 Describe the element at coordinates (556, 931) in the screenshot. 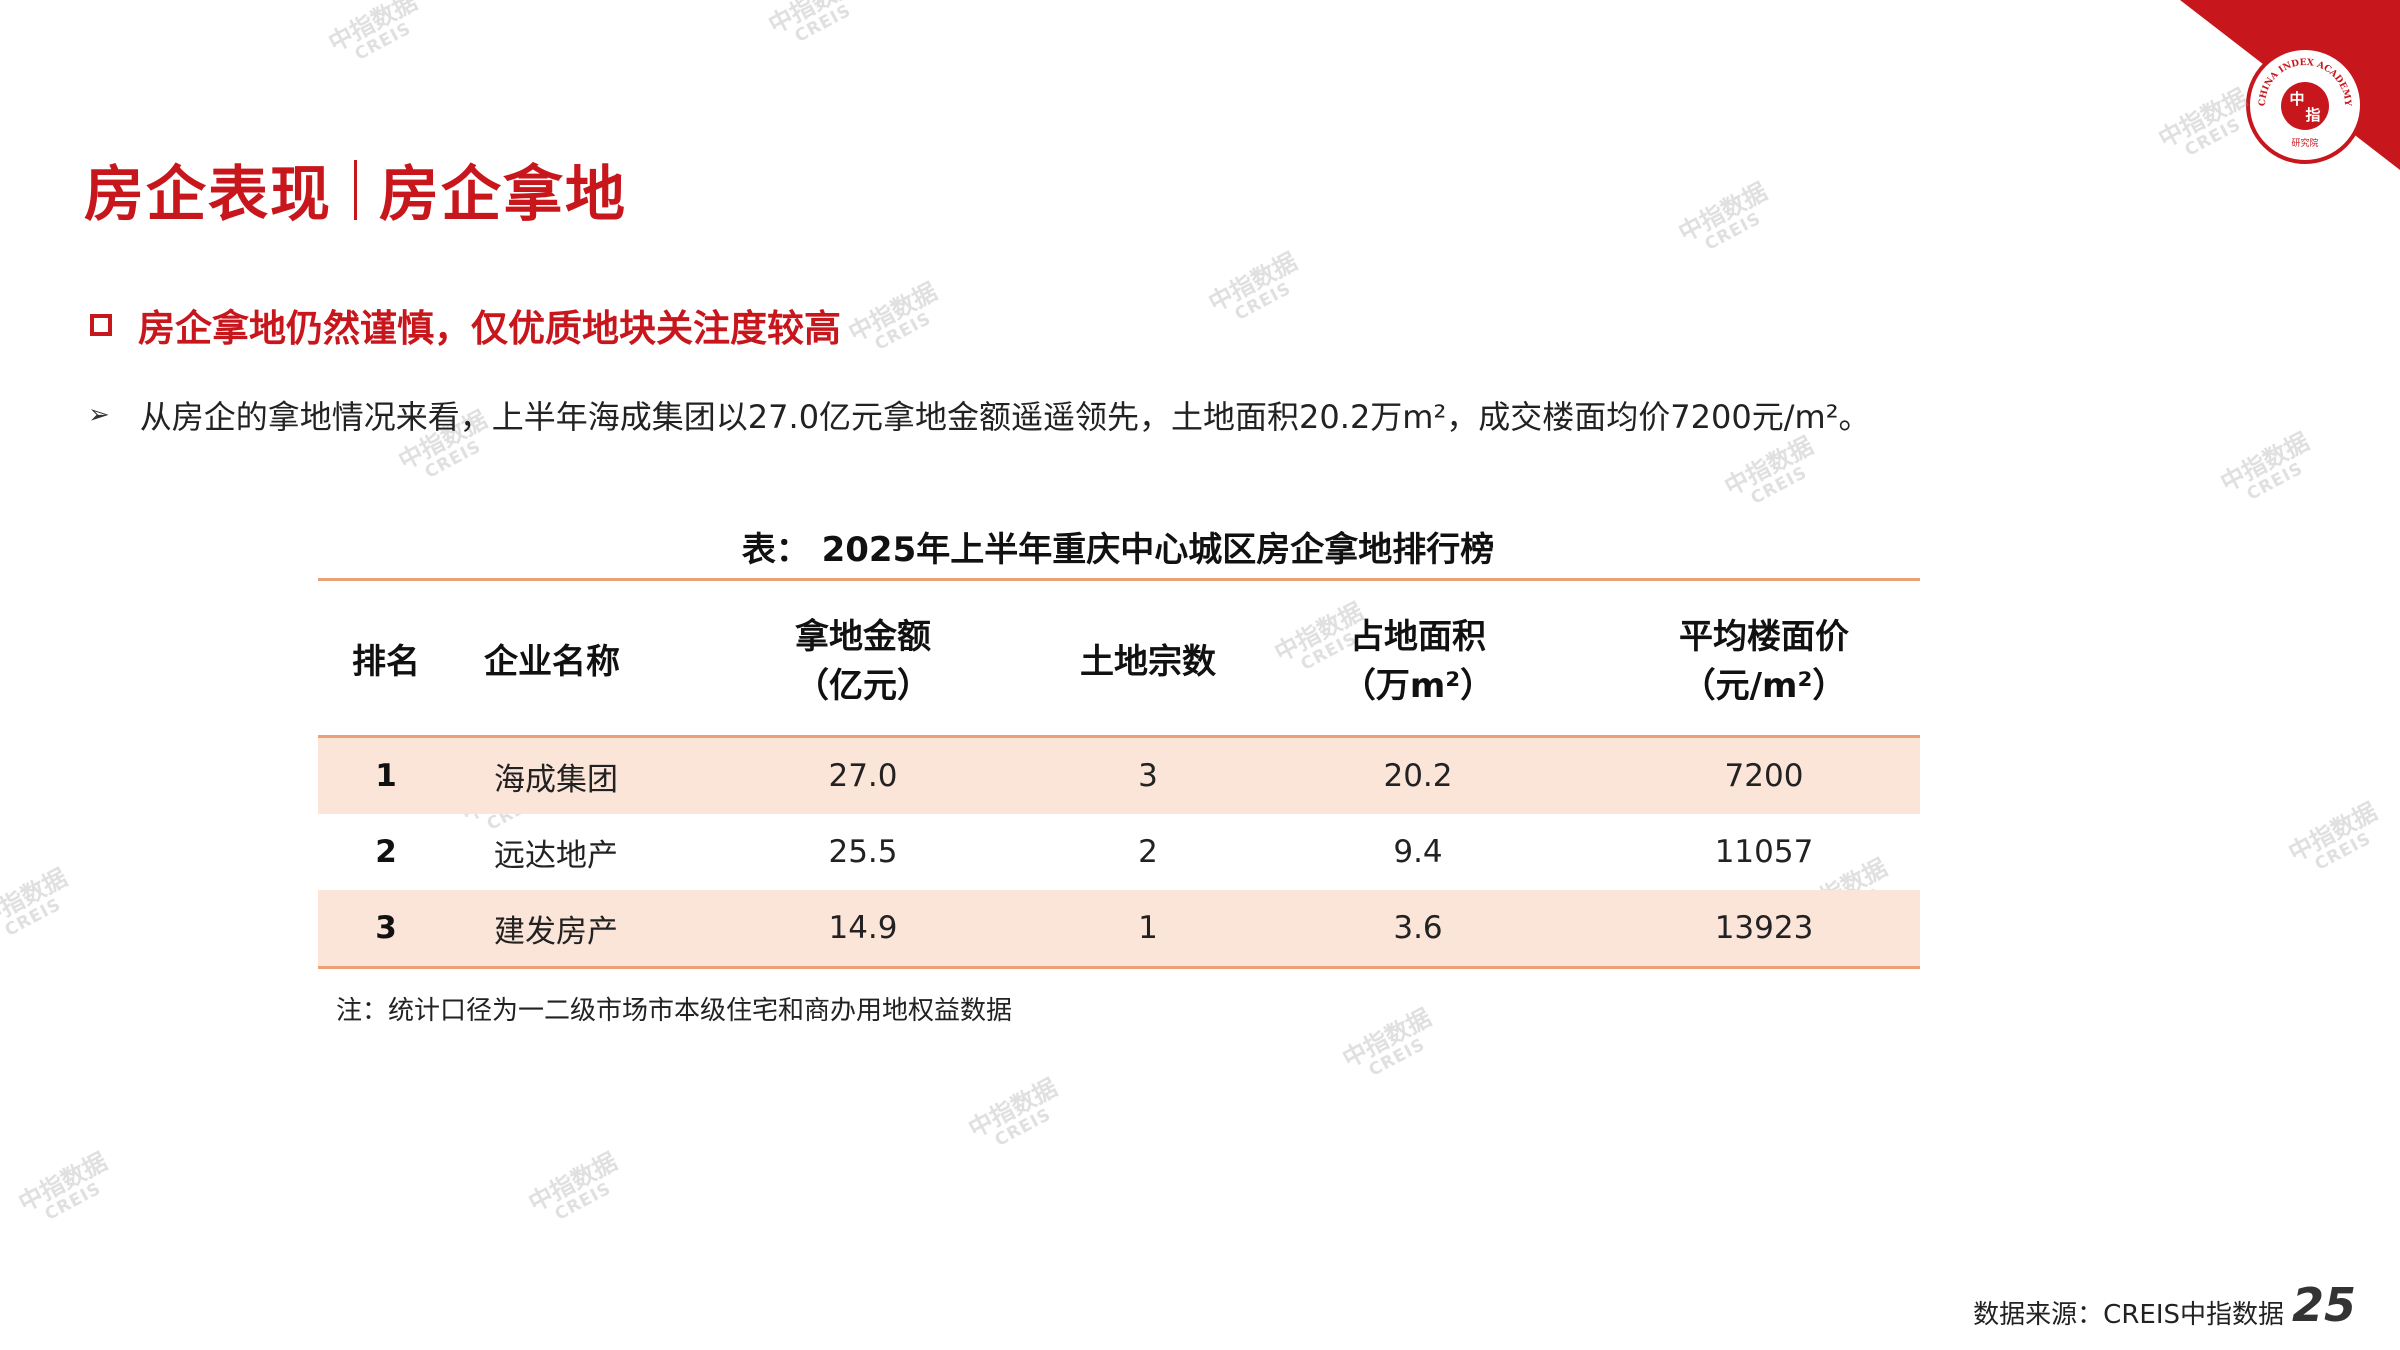

I see `cell-company: 建发房产` at that location.